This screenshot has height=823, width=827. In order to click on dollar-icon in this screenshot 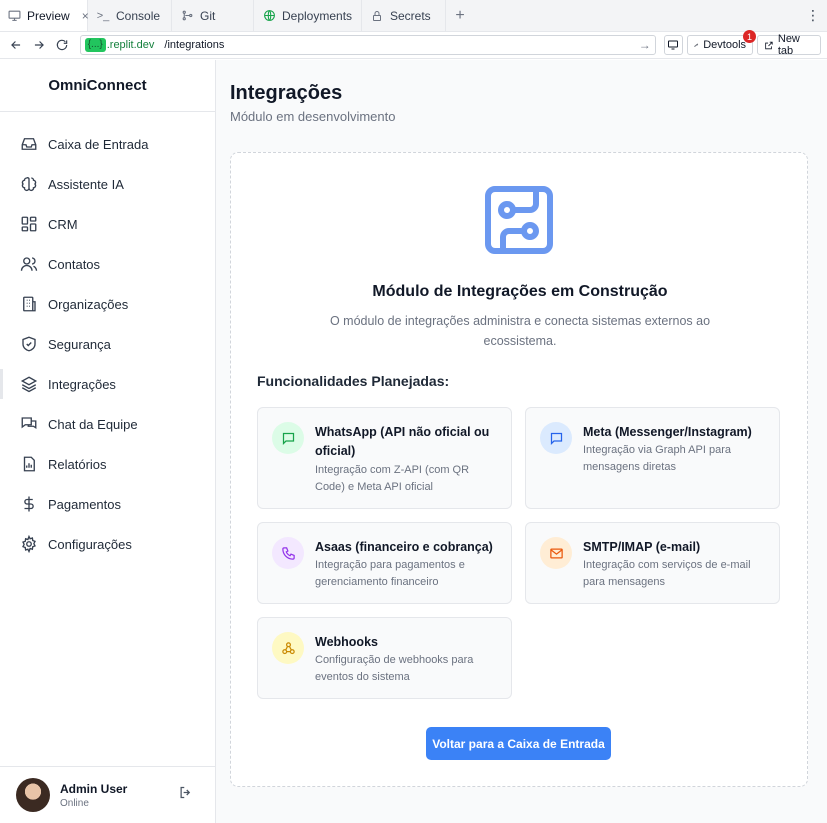, I will do `click(29, 504)`.